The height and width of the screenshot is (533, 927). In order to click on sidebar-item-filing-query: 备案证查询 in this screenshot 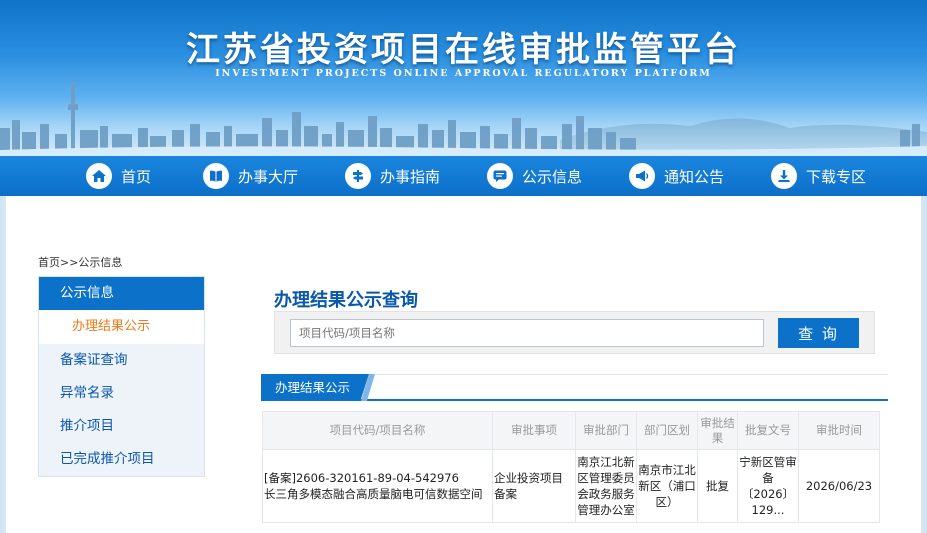, I will do `click(121, 360)`.